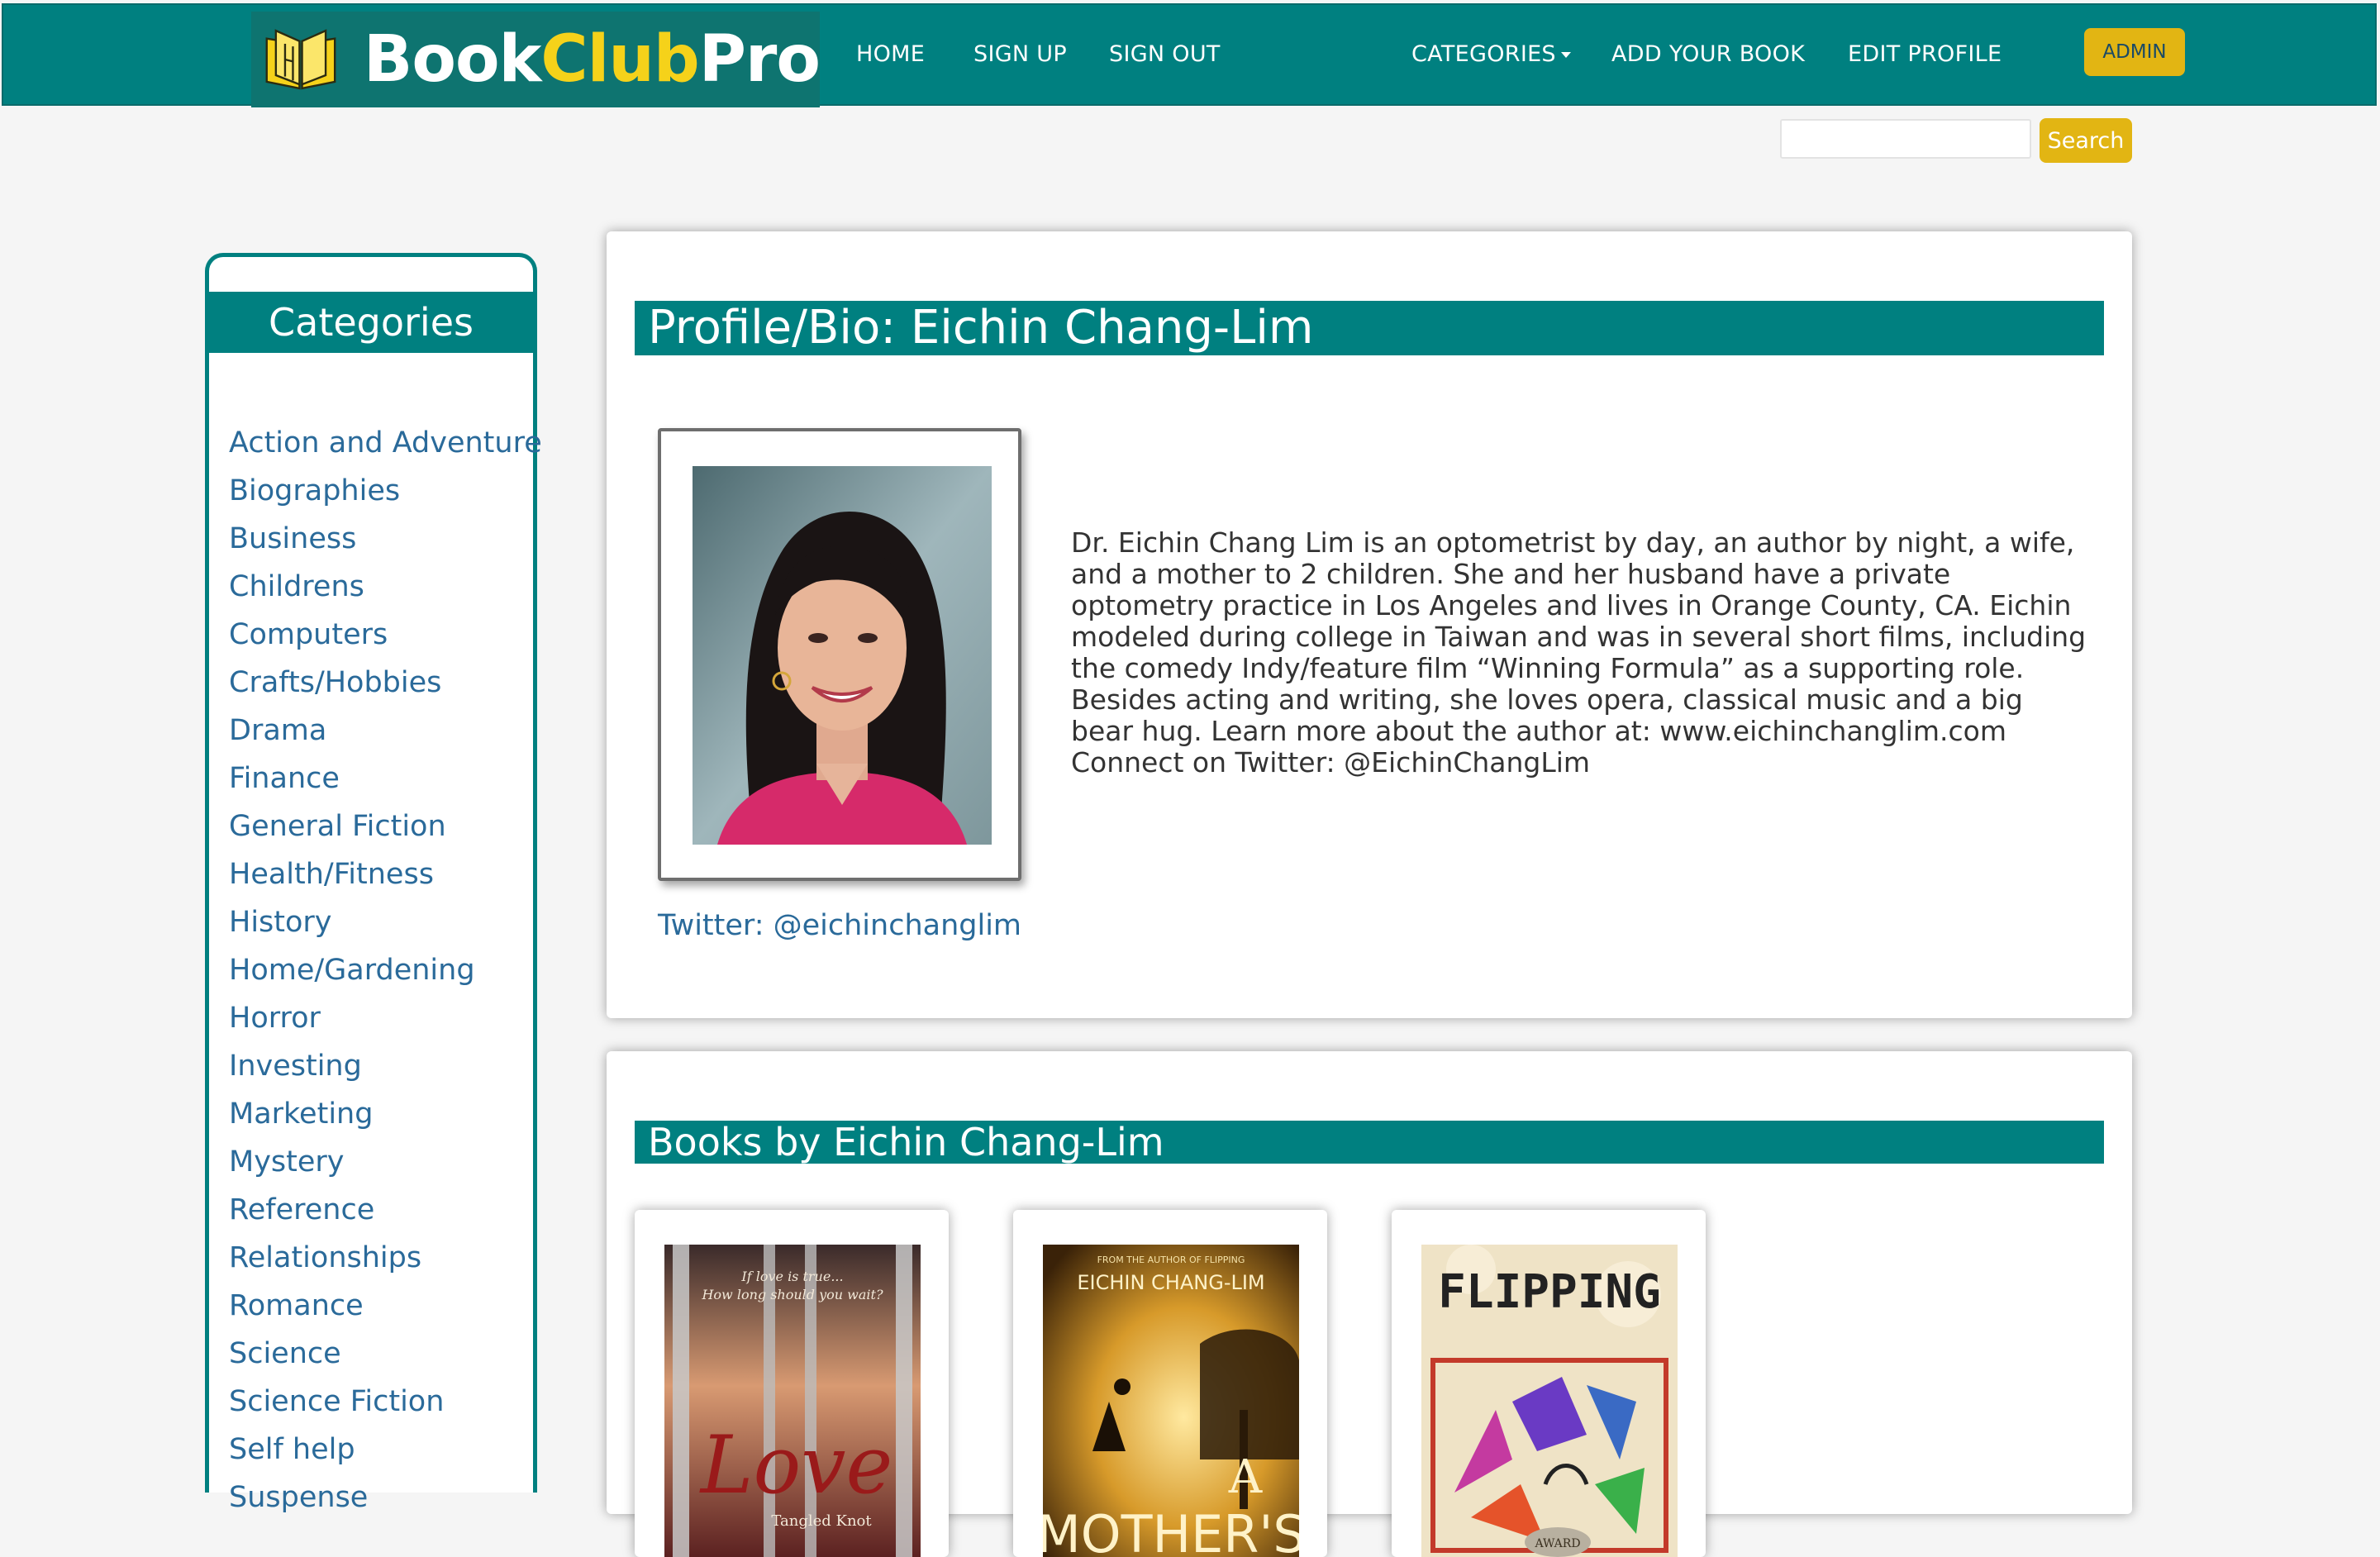  I want to click on category-link: Home/Gardening, so click(385, 970).